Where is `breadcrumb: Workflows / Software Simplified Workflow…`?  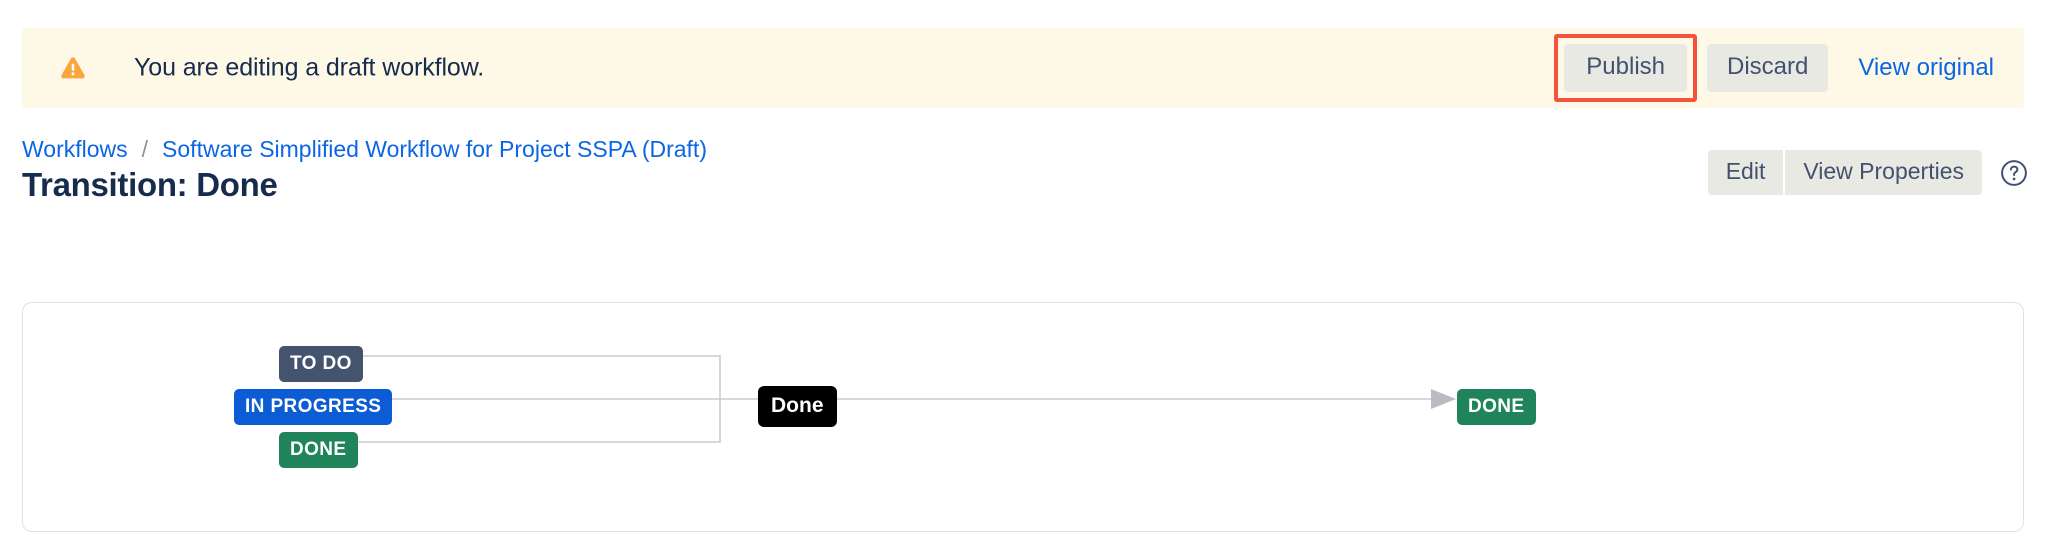
breadcrumb: Workflows / Software Simplified Workflow… is located at coordinates (364, 149).